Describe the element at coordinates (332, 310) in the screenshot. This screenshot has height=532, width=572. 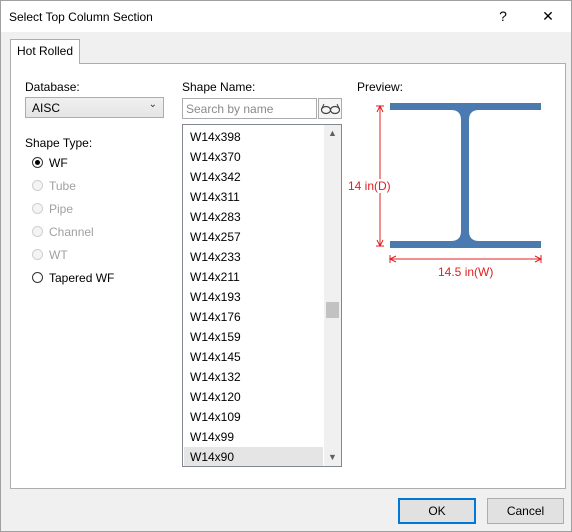
I see `scroll-thumb` at that location.